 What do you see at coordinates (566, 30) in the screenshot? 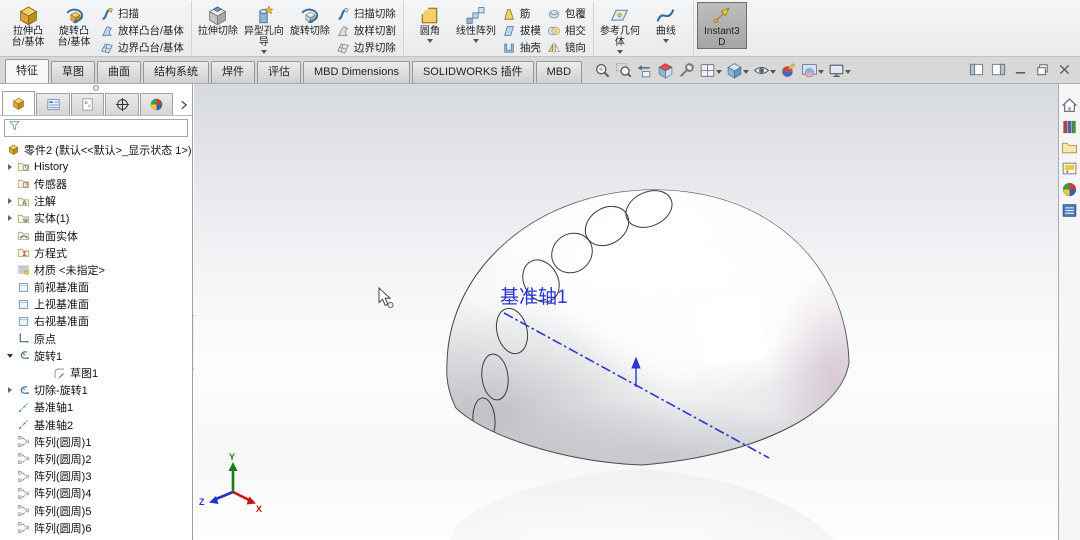
I see `intersect-button: 相交` at bounding box center [566, 30].